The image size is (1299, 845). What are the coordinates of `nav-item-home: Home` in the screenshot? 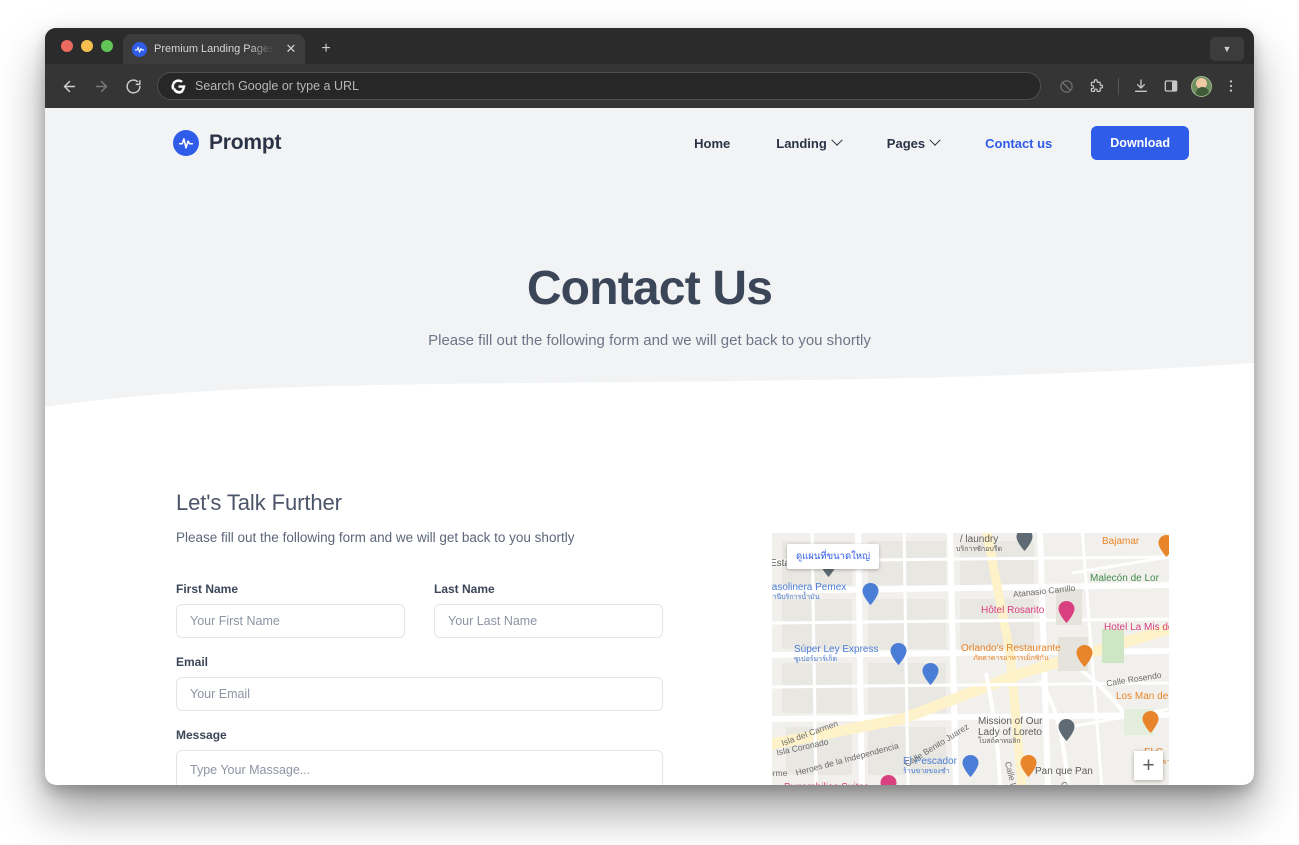 It's located at (712, 143).